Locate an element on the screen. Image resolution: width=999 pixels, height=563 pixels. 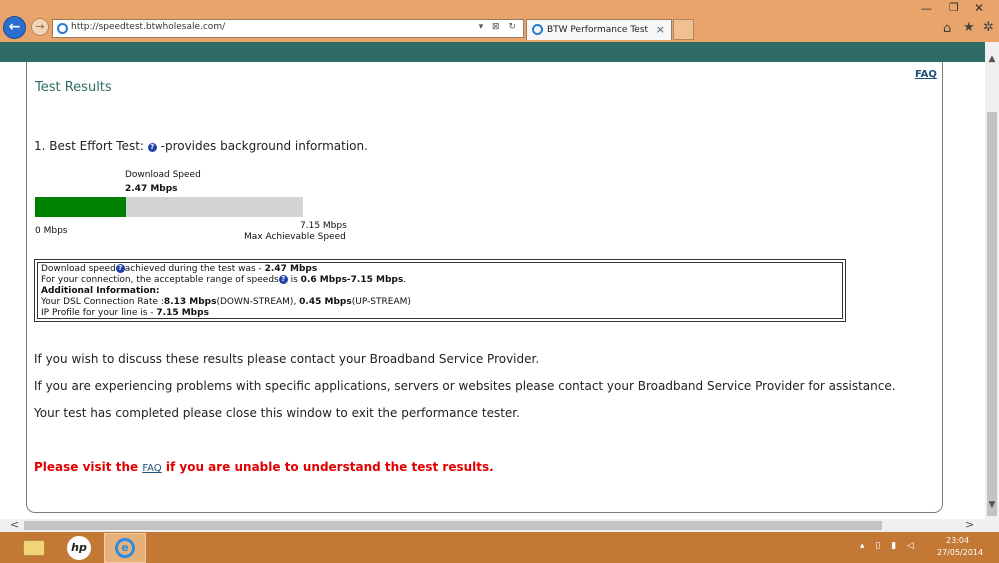
scroll-down-arrow-icon: ▼ is located at coordinates (992, 505).